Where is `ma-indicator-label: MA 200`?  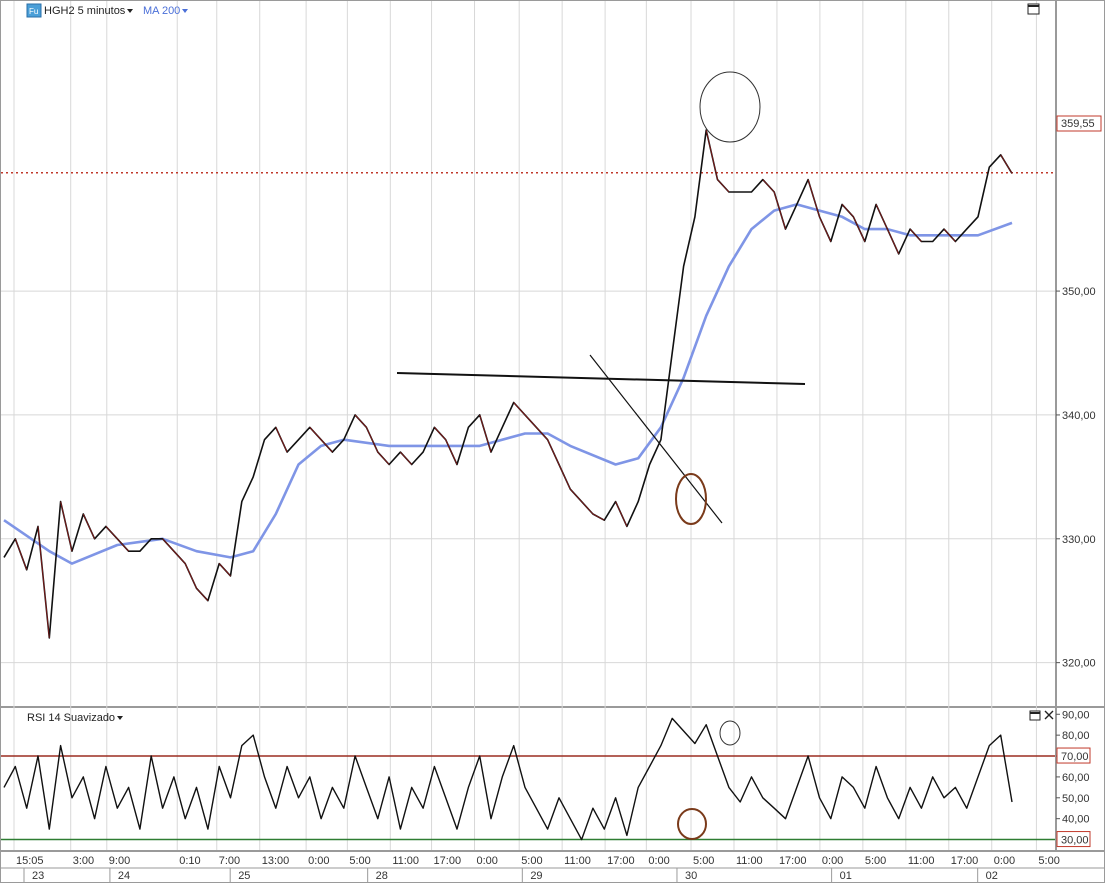
ma-indicator-label: MA 200 is located at coordinates (161, 11).